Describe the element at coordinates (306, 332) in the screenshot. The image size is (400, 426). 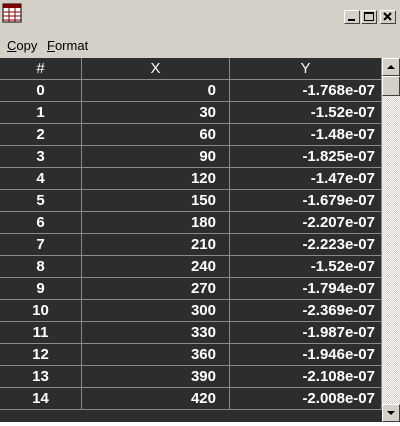
I see `cell-y: -1.987e-07` at that location.